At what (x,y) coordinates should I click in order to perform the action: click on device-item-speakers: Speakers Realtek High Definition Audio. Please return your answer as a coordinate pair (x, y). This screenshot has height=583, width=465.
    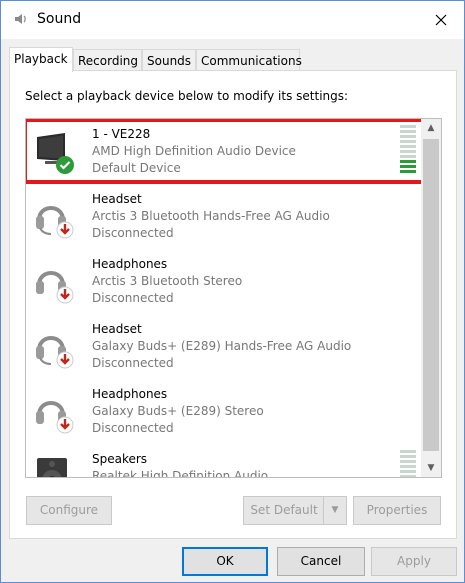
    Looking at the image, I should click on (224, 462).